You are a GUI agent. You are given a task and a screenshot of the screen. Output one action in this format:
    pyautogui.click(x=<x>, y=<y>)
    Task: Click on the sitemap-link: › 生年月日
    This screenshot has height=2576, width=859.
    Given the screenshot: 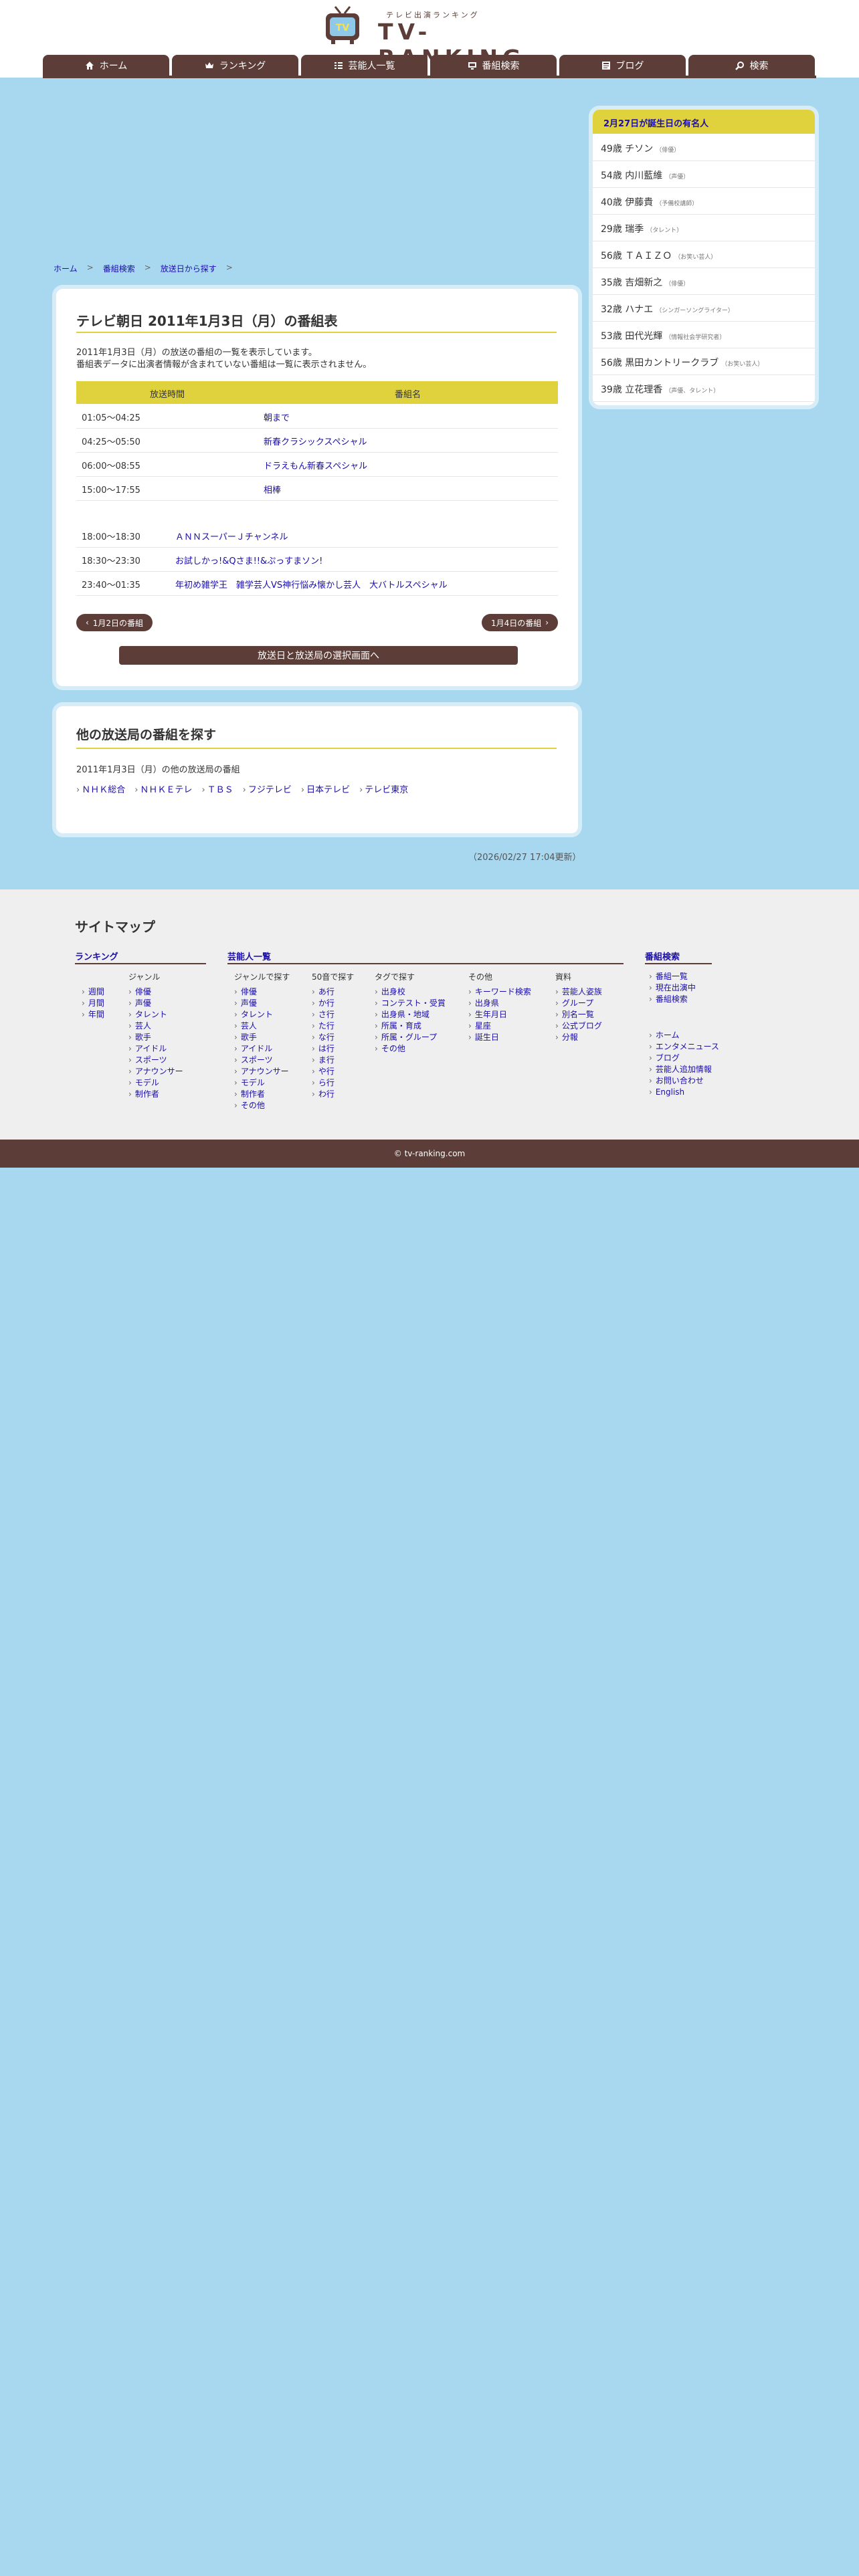 What is the action you would take?
    pyautogui.click(x=499, y=1015)
    